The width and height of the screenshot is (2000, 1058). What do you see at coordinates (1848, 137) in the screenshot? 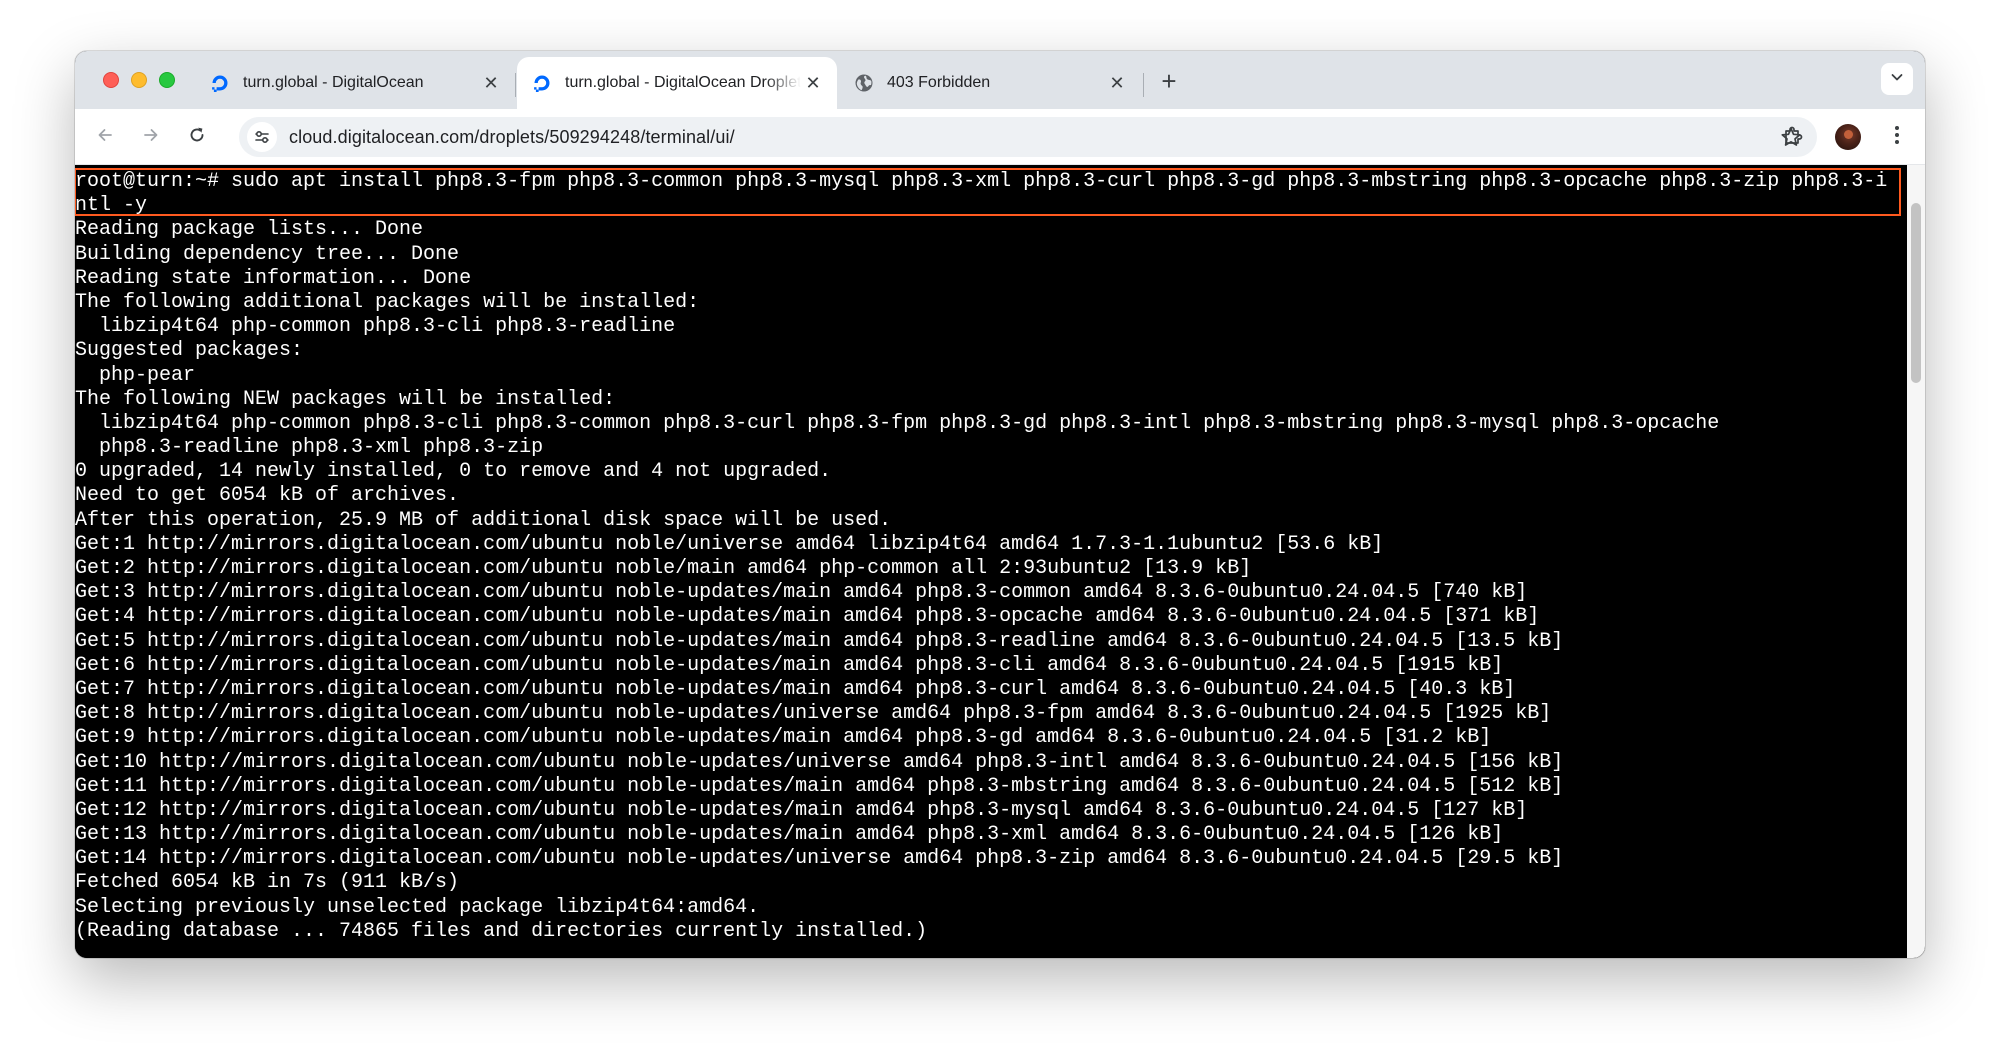
I see `profile-avatar` at bounding box center [1848, 137].